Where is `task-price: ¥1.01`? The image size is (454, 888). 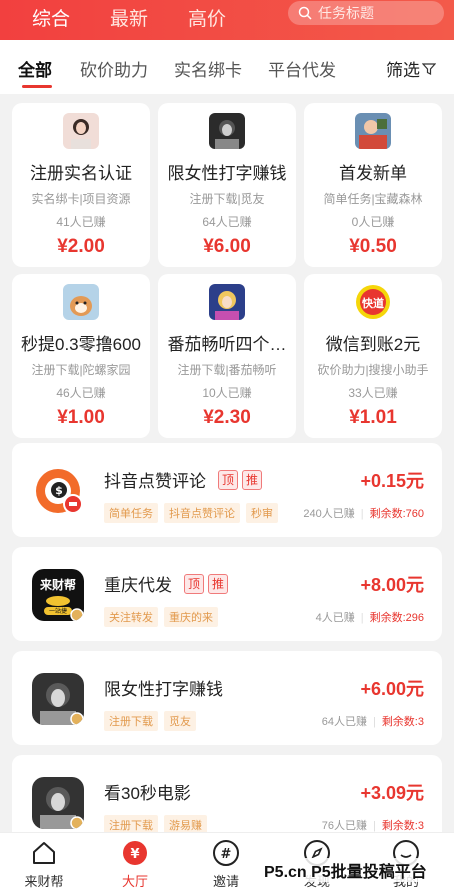
task-price: ¥1.01 is located at coordinates (373, 417).